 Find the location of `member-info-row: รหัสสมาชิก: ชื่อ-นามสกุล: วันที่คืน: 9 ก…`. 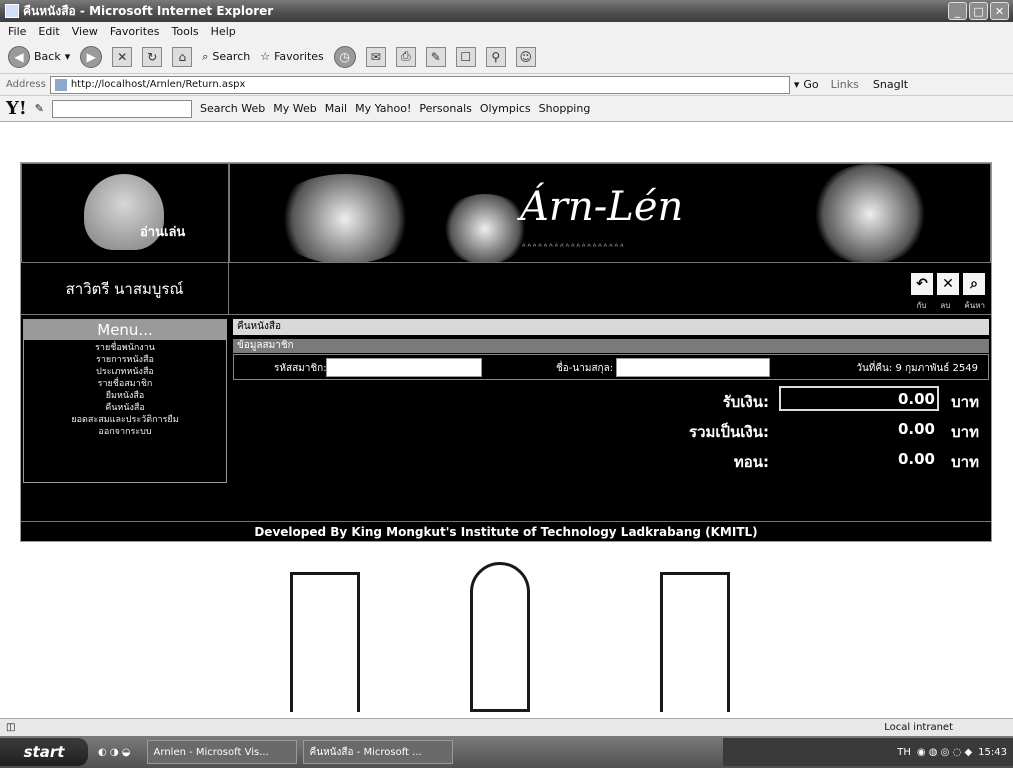

member-info-row: รหัสสมาชิก: ชื่อ-นามสกุล: วันที่คืน: 9 ก… is located at coordinates (611, 367).